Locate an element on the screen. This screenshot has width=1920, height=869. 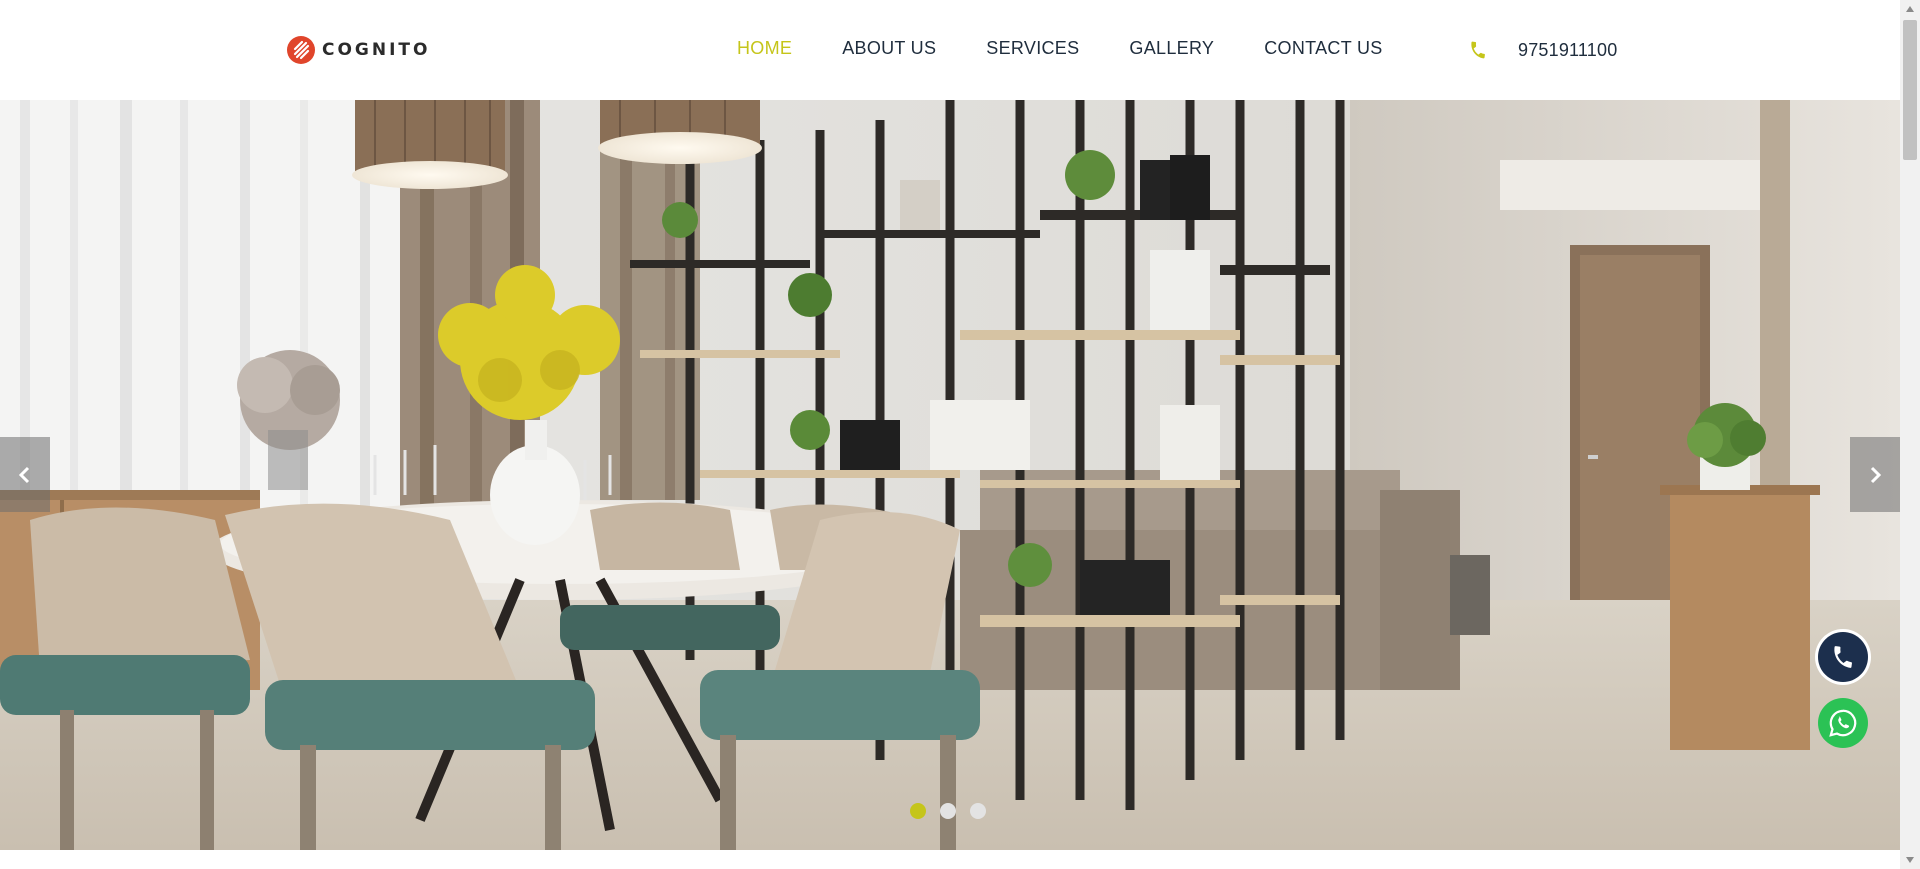
slider-pagination is located at coordinates (948, 811).